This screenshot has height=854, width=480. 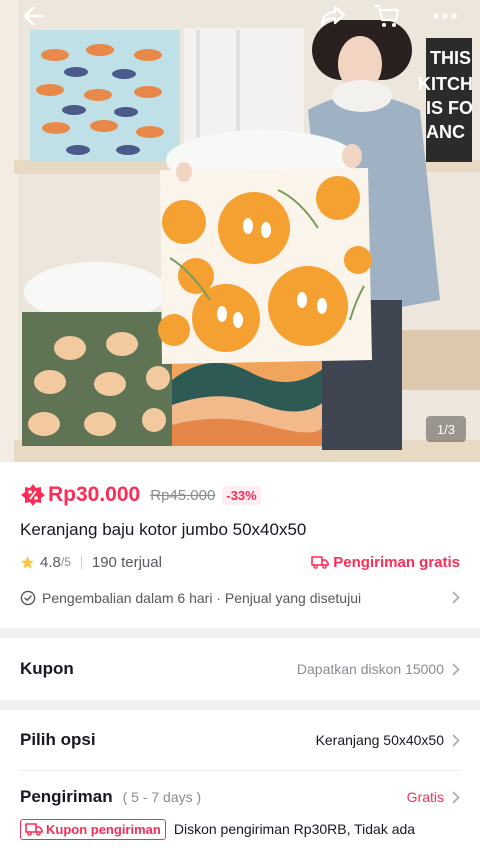 What do you see at coordinates (445, 84) in the screenshot?
I see `photo-sign-line-2: KITCH` at bounding box center [445, 84].